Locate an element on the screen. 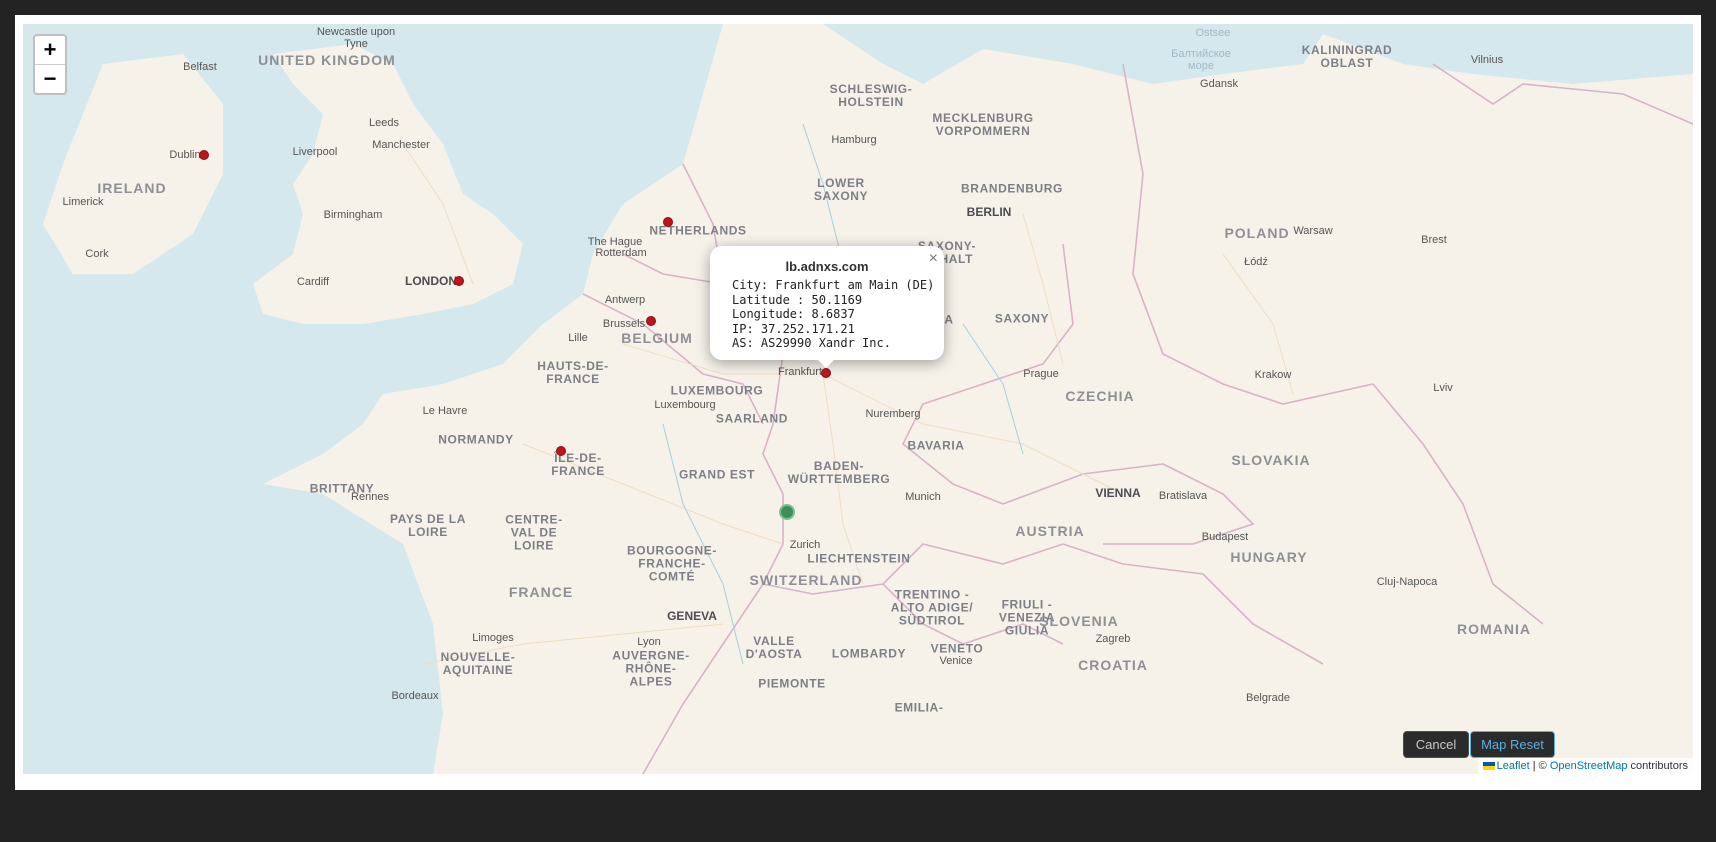  label-valle-daosta: VALLE D'AOSTA is located at coordinates (774, 647).